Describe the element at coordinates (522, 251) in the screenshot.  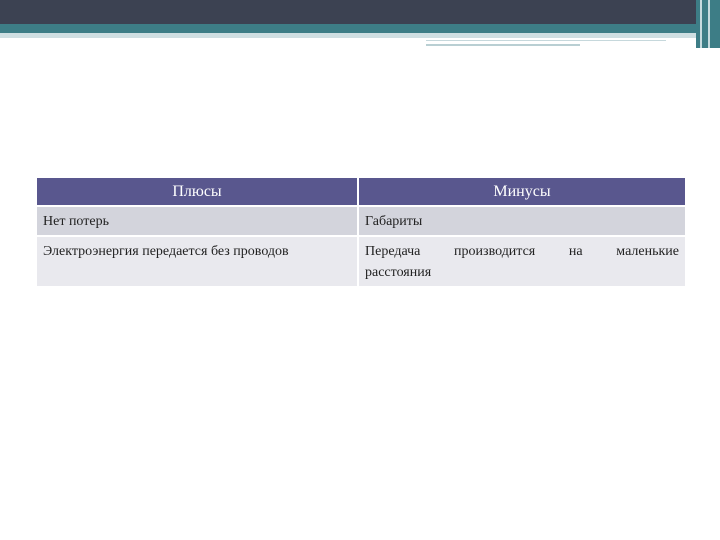
I see `cell-cons-line: Передача производится на маленькие` at that location.